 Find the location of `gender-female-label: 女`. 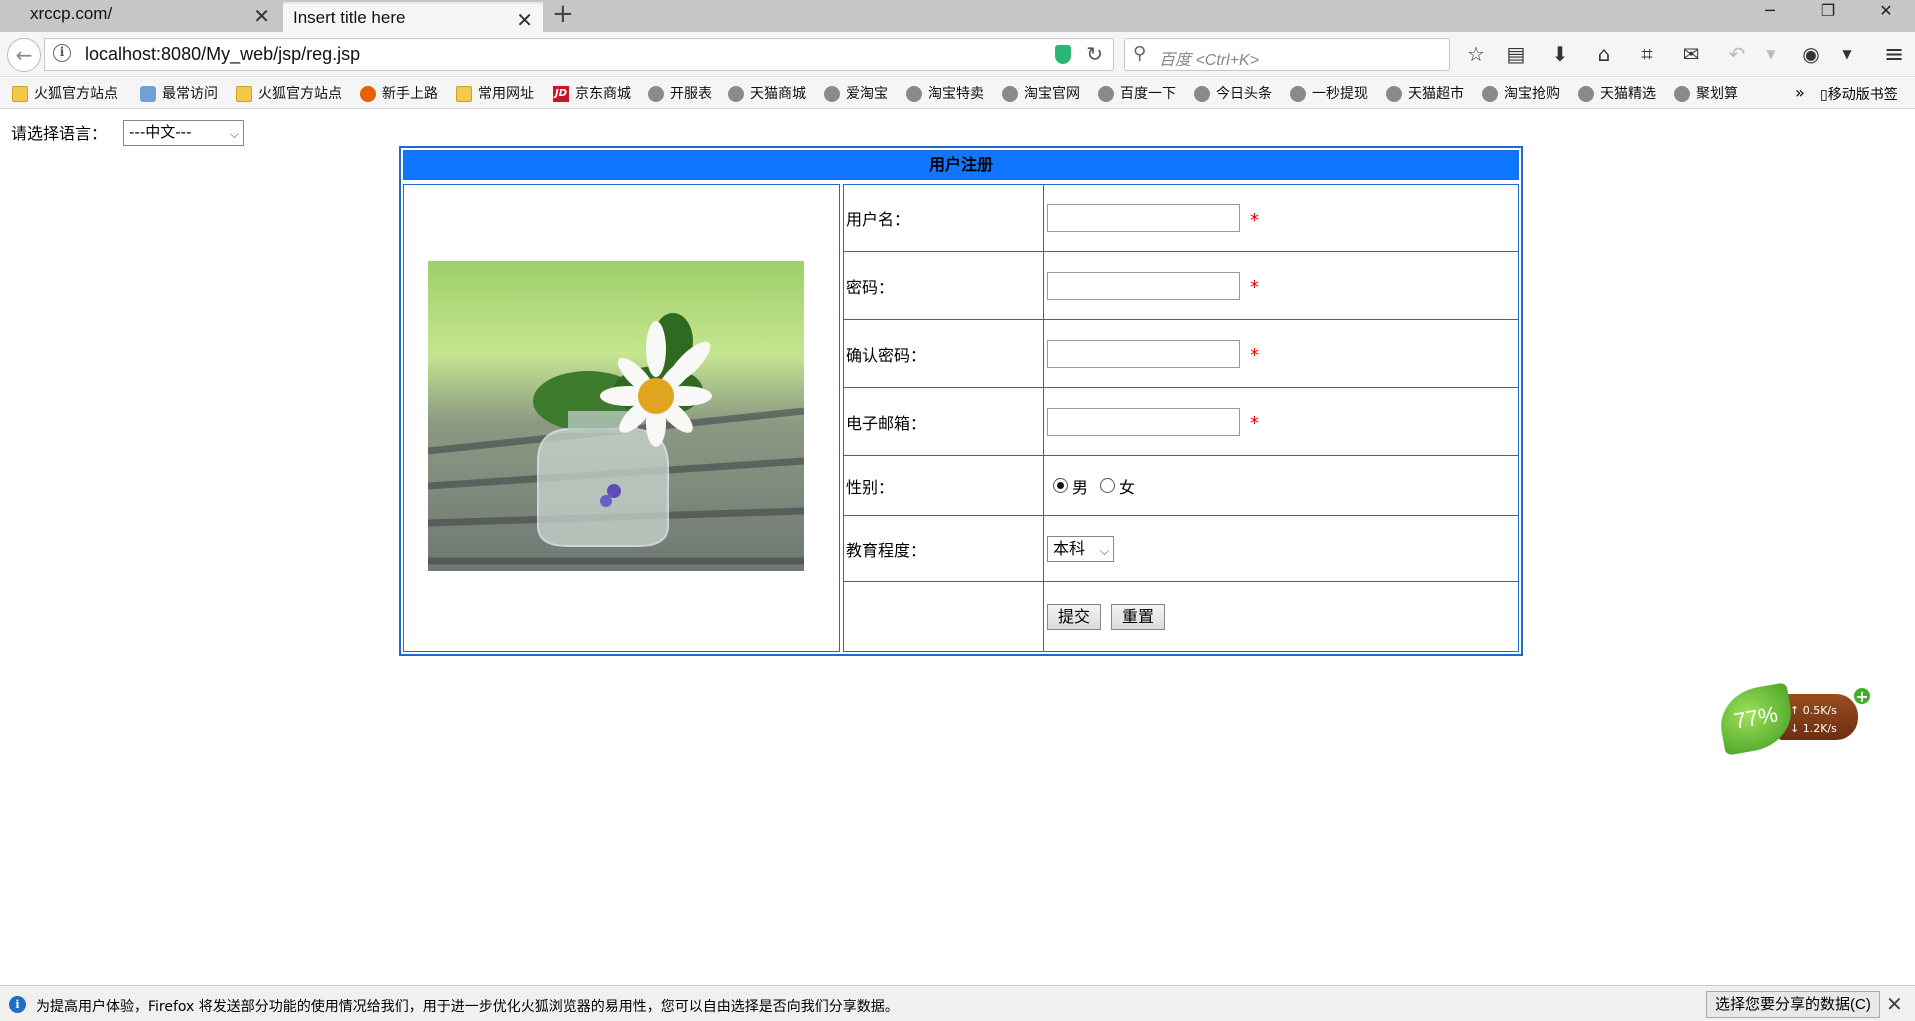

gender-female-label: 女 is located at coordinates (1127, 486).